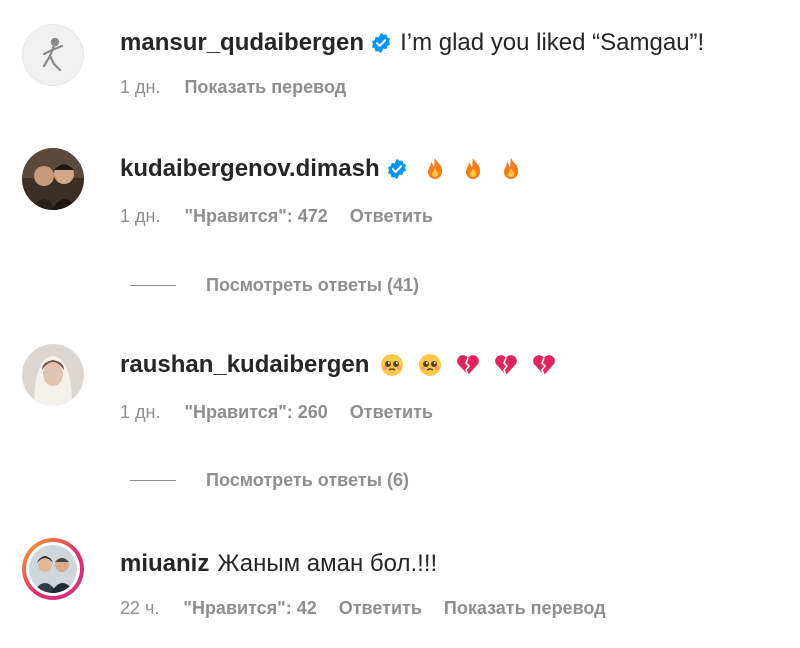  I want to click on view-replies-label: Посмотреть ответы (6), so click(307, 480).